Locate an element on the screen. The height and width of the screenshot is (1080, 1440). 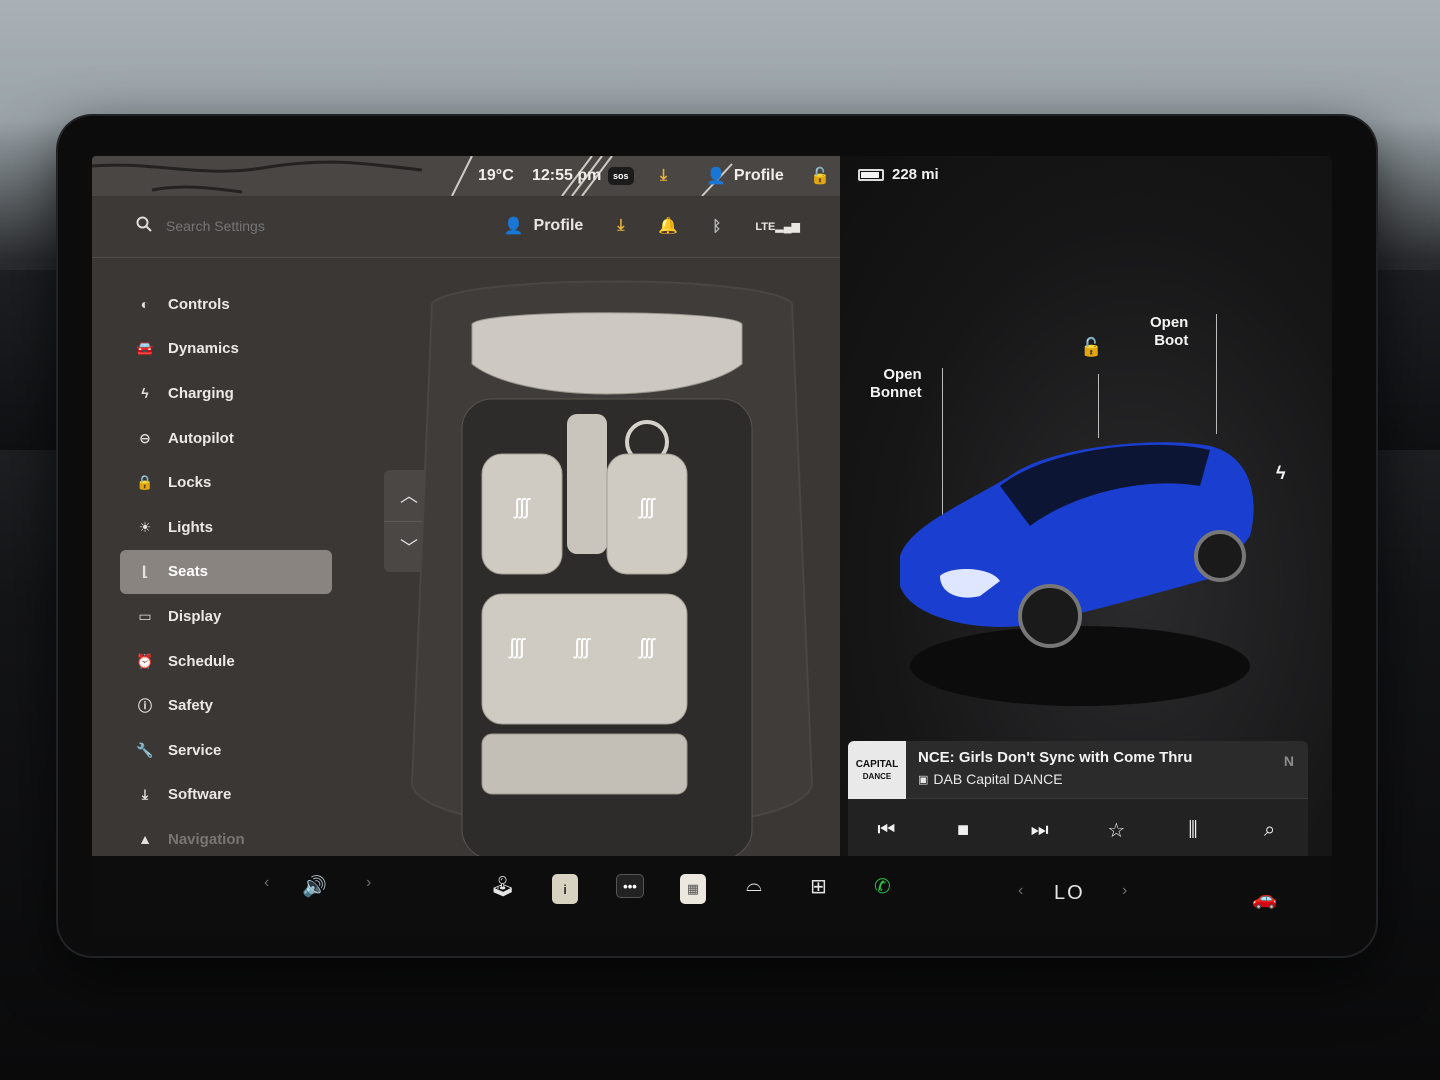
charge-port-icon: ϟ is located at coordinates (1281, 473).